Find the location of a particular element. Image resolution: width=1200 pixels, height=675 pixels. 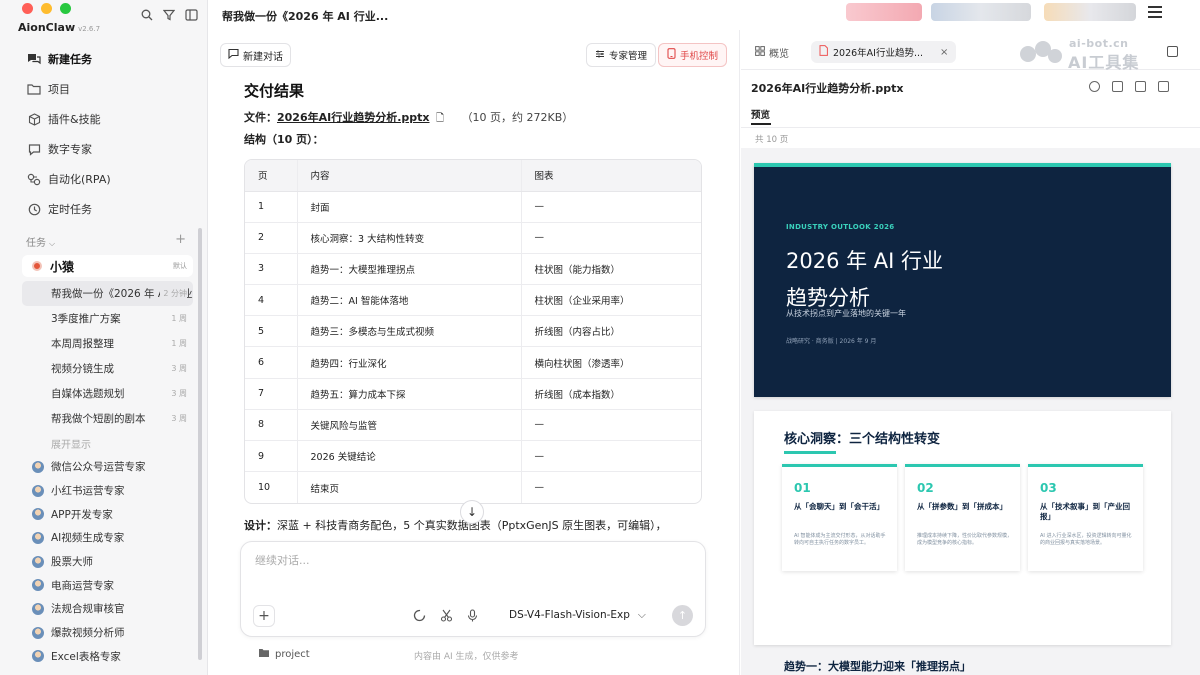

model-selector: DS-V4-Flash-Vision-Exp ⌵ is located at coordinates (577, 615).